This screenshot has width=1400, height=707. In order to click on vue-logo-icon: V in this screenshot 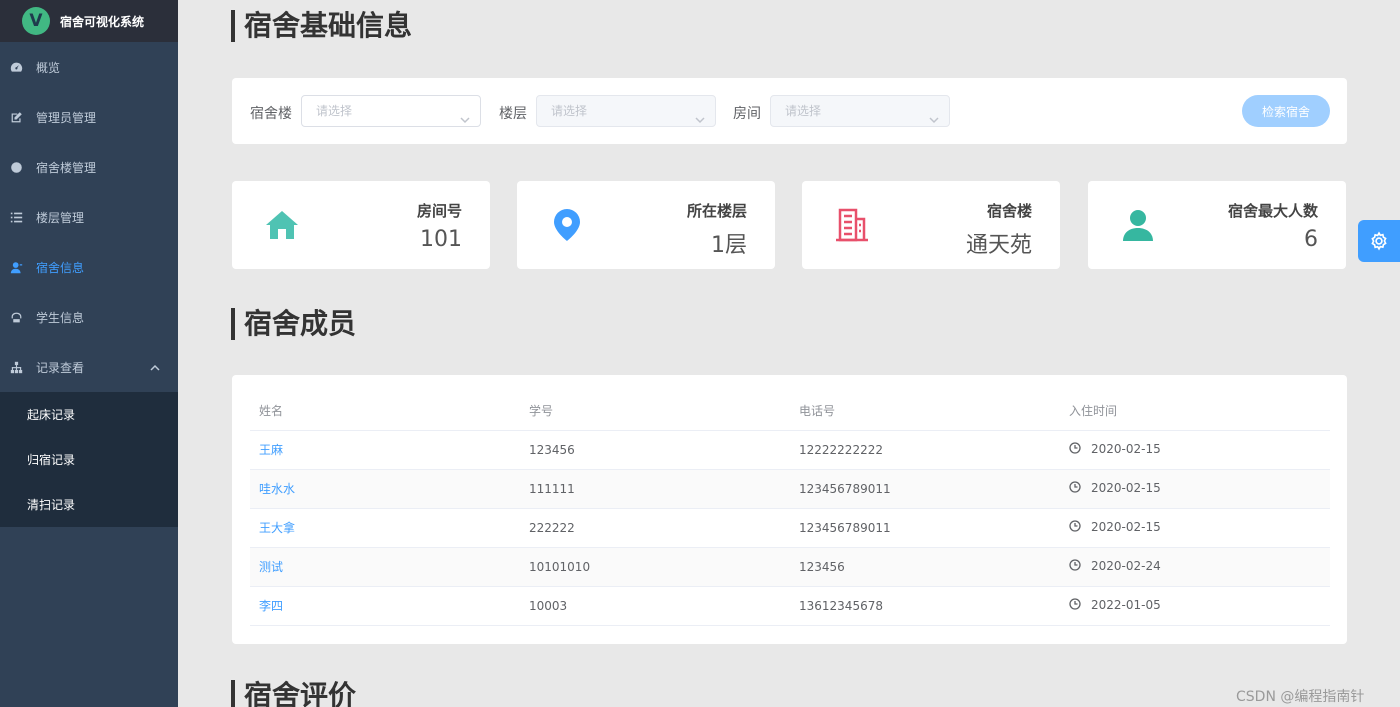, I will do `click(36, 21)`.